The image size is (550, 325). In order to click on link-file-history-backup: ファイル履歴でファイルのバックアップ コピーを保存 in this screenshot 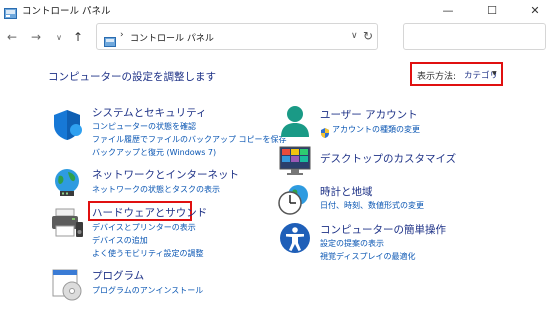, I will do `click(189, 139)`.